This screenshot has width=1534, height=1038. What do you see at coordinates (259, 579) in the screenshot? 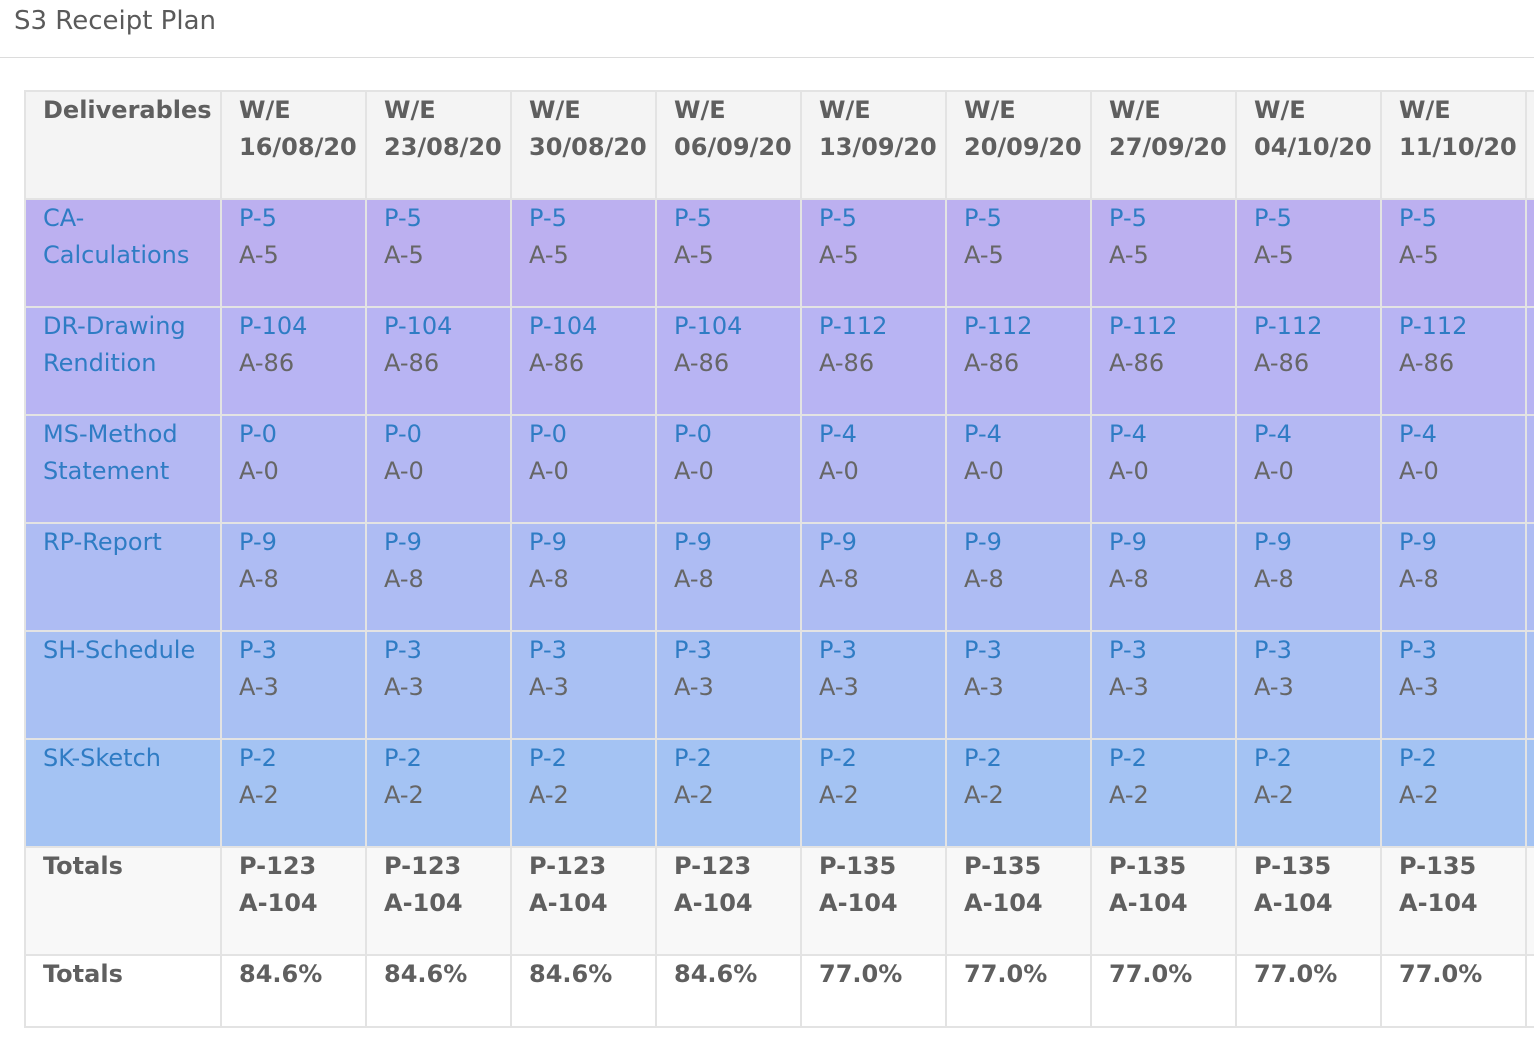
I see `actual-value: A-8` at bounding box center [259, 579].